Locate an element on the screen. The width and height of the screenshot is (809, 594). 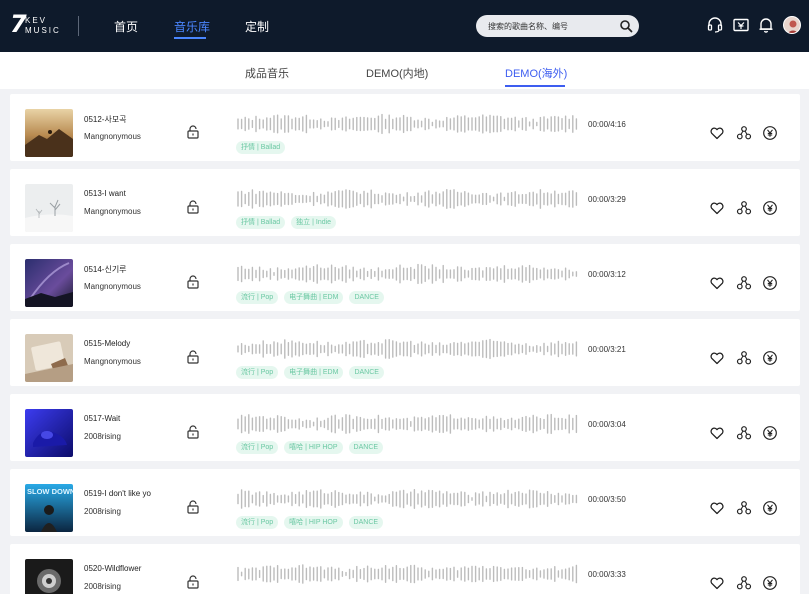
bell-icon is located at coordinates (766, 25).